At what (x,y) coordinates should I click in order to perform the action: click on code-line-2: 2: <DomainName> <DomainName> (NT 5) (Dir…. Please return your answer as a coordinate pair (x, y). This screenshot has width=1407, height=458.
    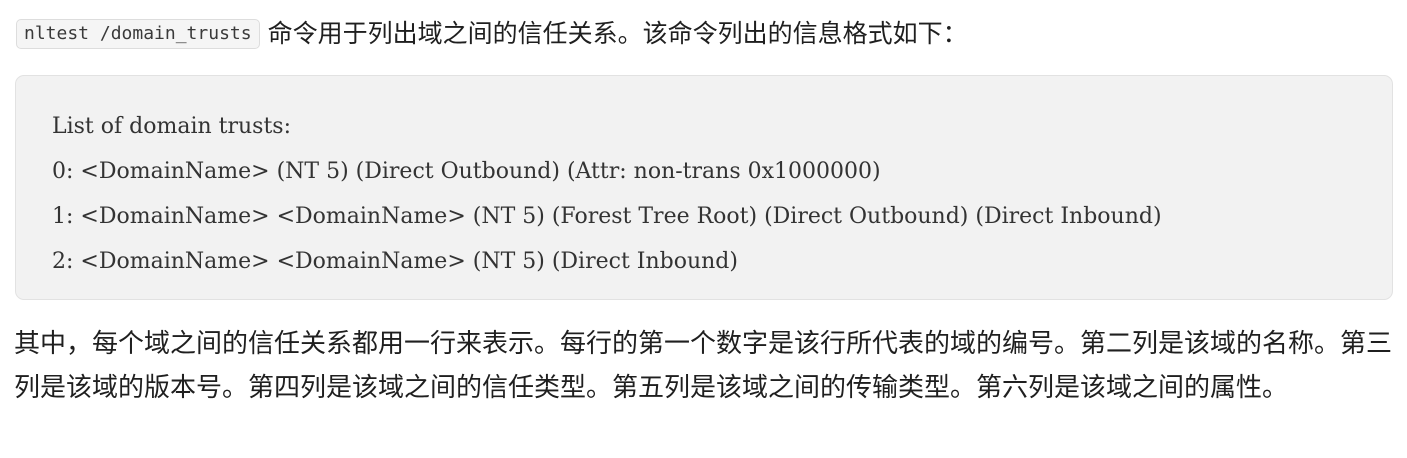
    Looking at the image, I should click on (395, 261).